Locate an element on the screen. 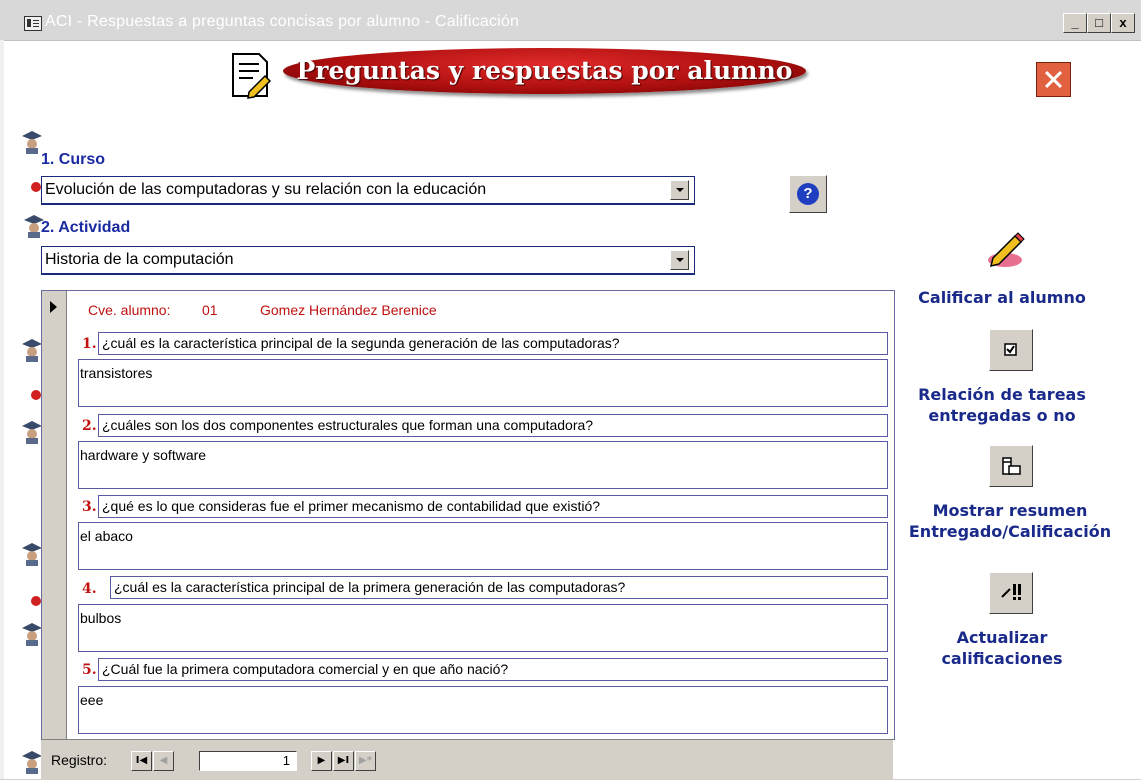 This screenshot has height=780, width=1141. question-number: 5. is located at coordinates (89, 670).